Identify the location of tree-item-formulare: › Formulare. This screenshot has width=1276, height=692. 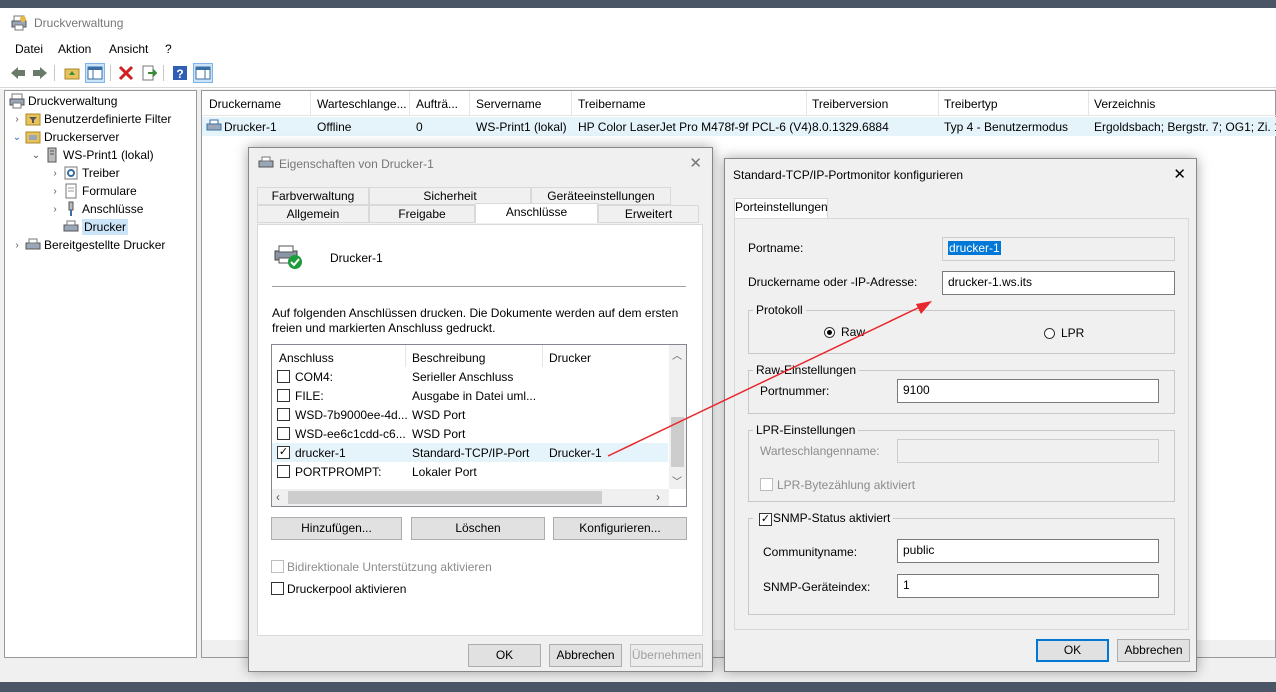
(93, 191).